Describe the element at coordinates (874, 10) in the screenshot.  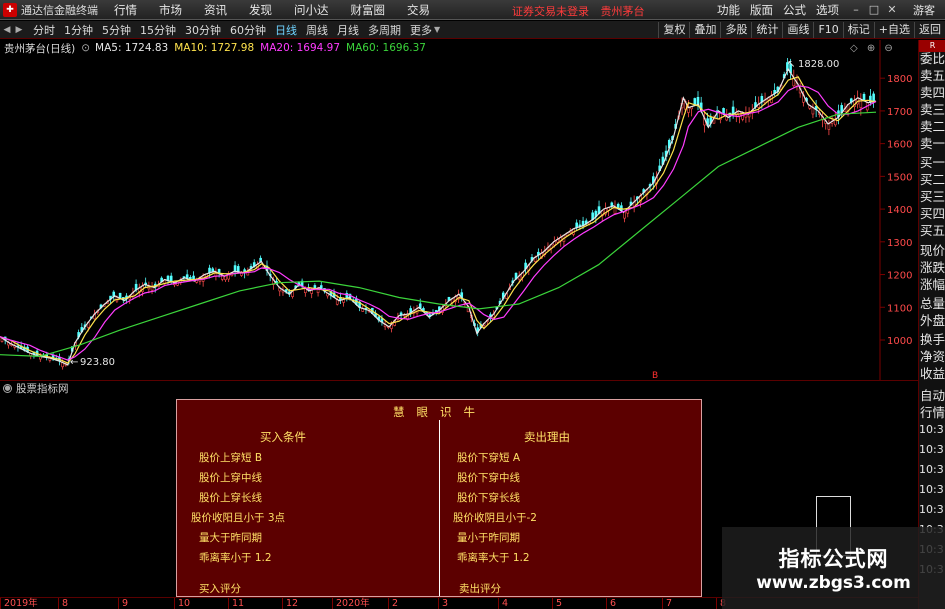
I see `maximize-icon: □` at that location.